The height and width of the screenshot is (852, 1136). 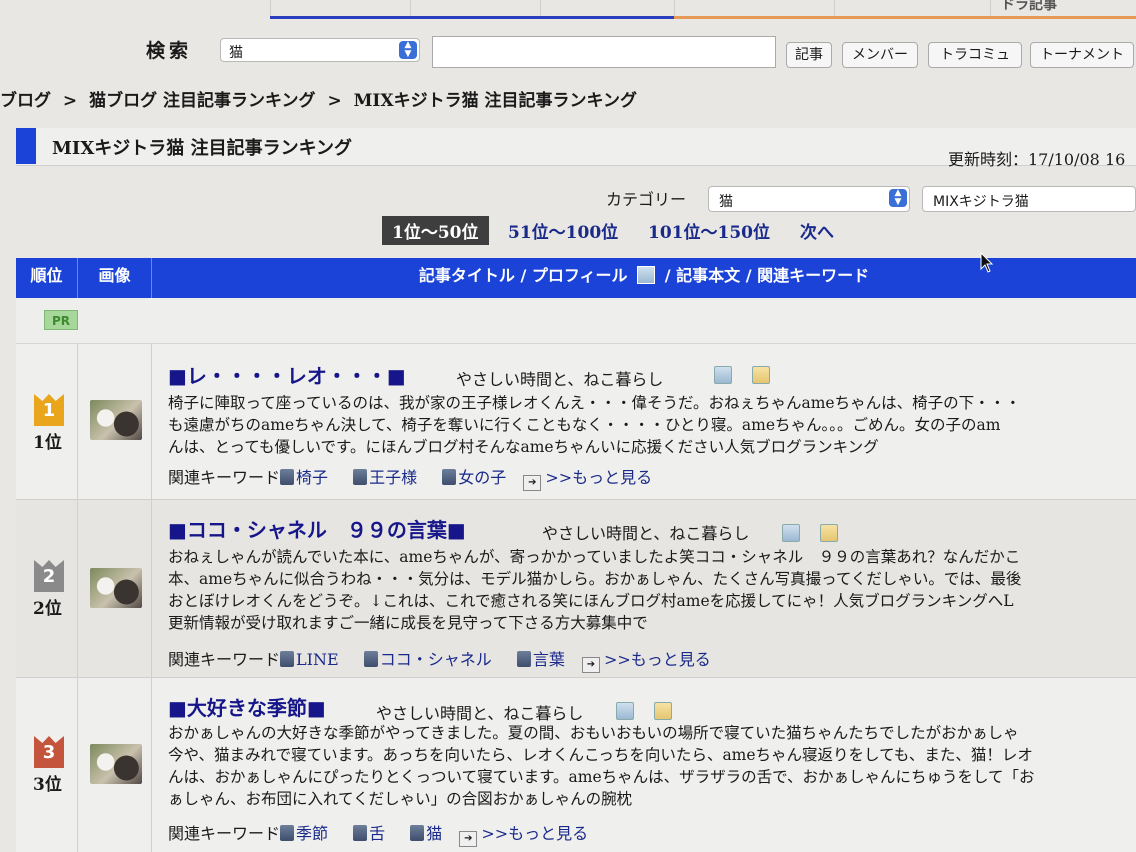 What do you see at coordinates (434, 833) in the screenshot?
I see `keyword-link: 猫` at bounding box center [434, 833].